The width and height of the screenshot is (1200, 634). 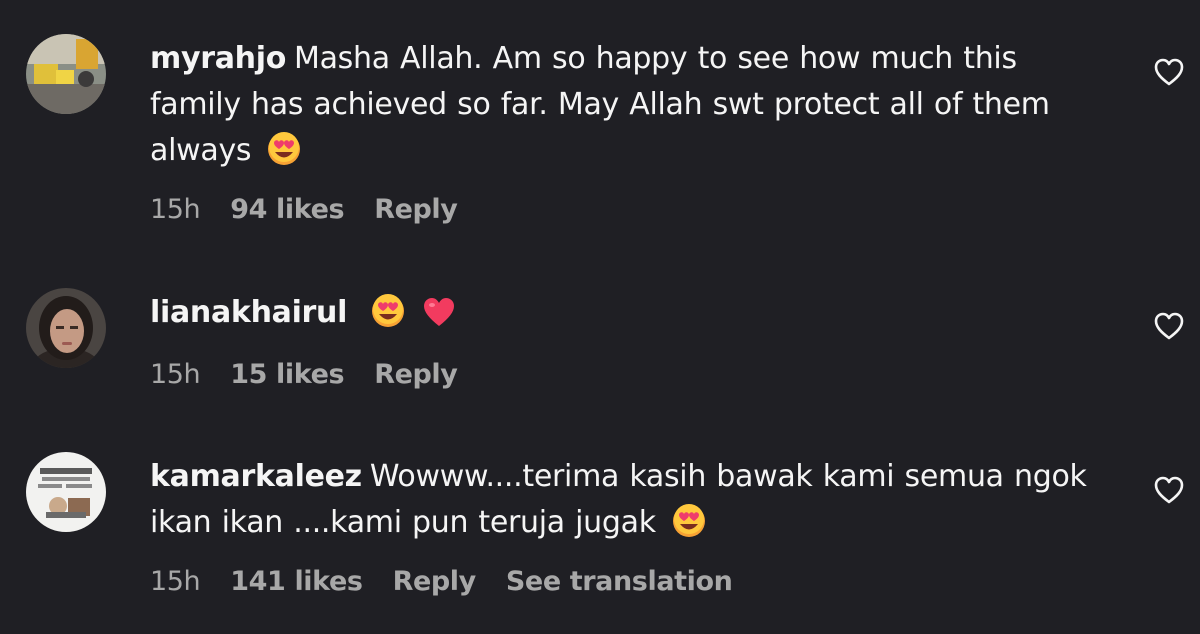 I want to click on comment-meta: 15h 94 likes Reply, so click(x=304, y=209).